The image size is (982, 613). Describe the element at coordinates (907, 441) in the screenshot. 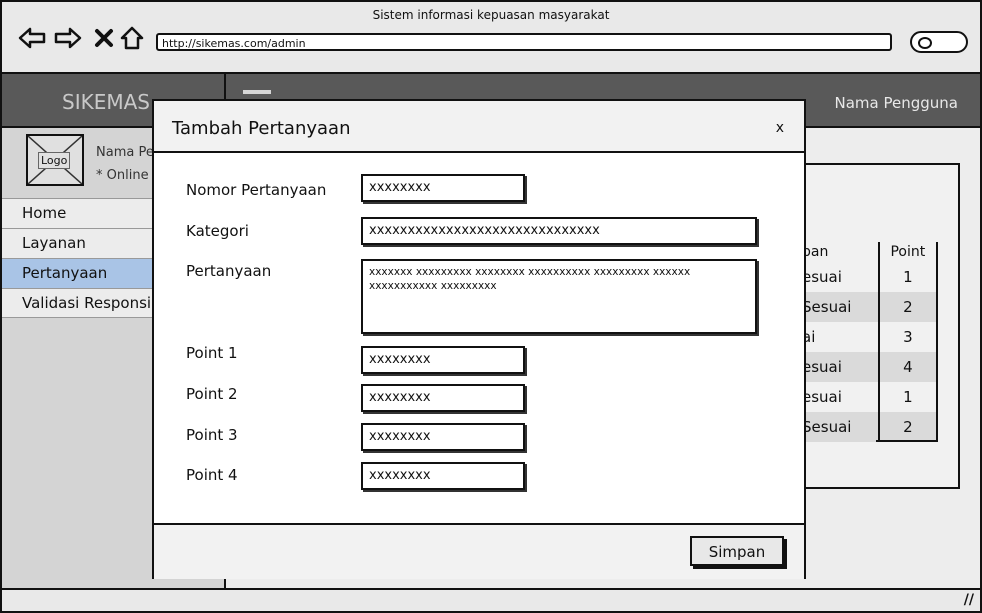

I see `table-border` at that location.